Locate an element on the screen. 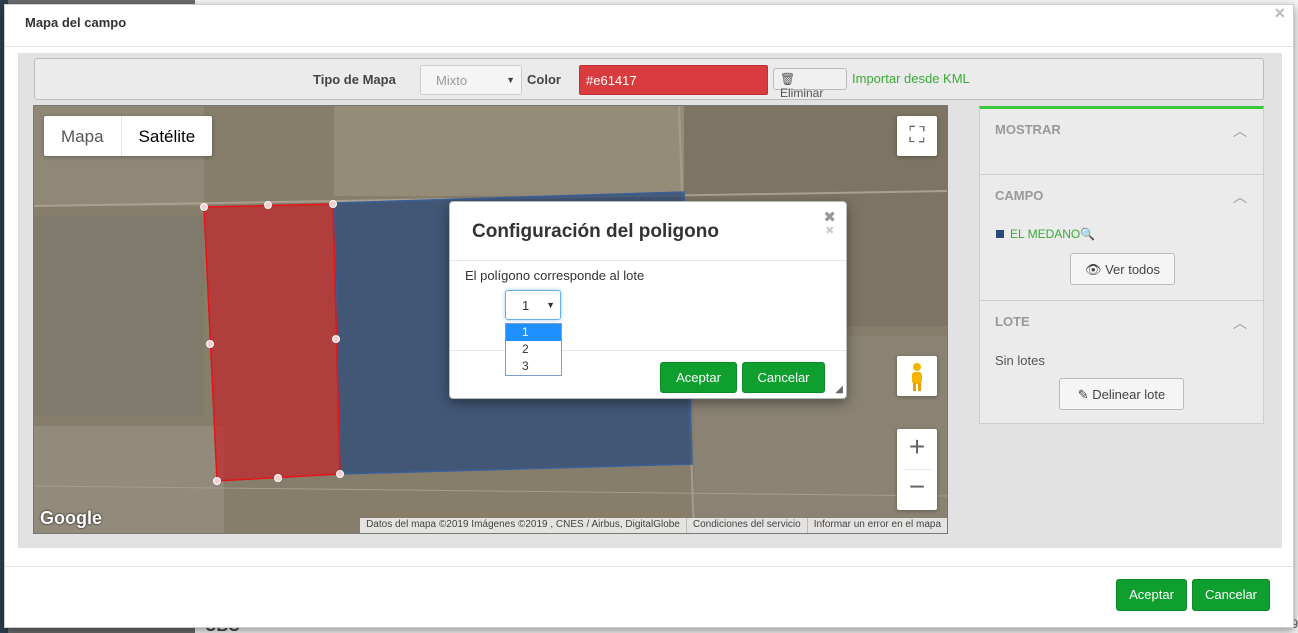 The width and height of the screenshot is (1298, 633). report-error-link: Informar un error en el mapa is located at coordinates (877, 525).